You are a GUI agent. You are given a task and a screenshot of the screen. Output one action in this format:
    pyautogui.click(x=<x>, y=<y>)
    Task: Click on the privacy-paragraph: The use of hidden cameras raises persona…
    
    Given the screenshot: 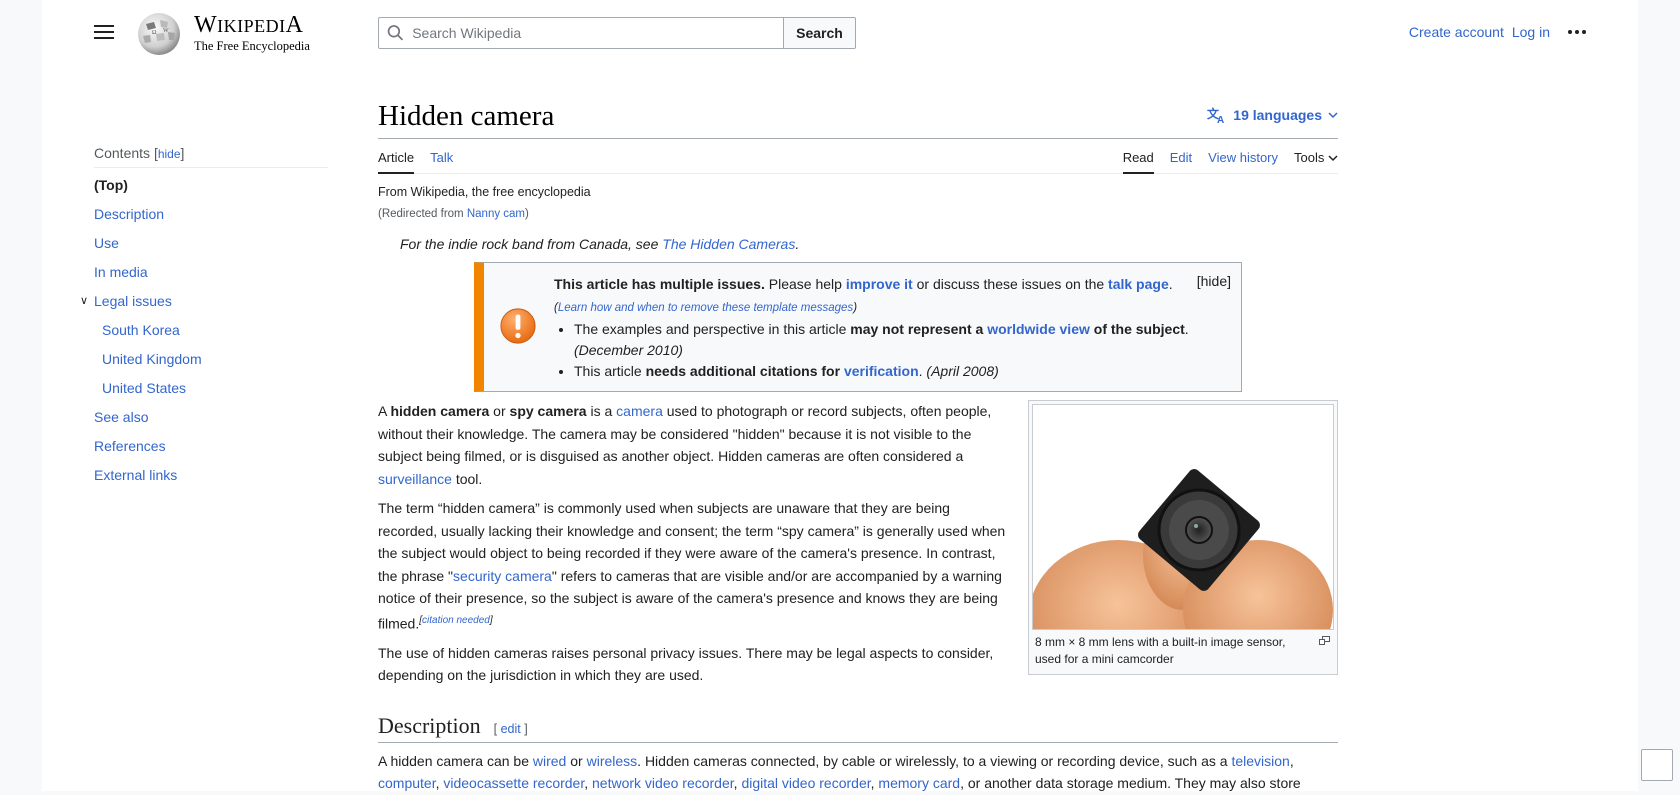 What is the action you would take?
    pyautogui.click(x=686, y=664)
    